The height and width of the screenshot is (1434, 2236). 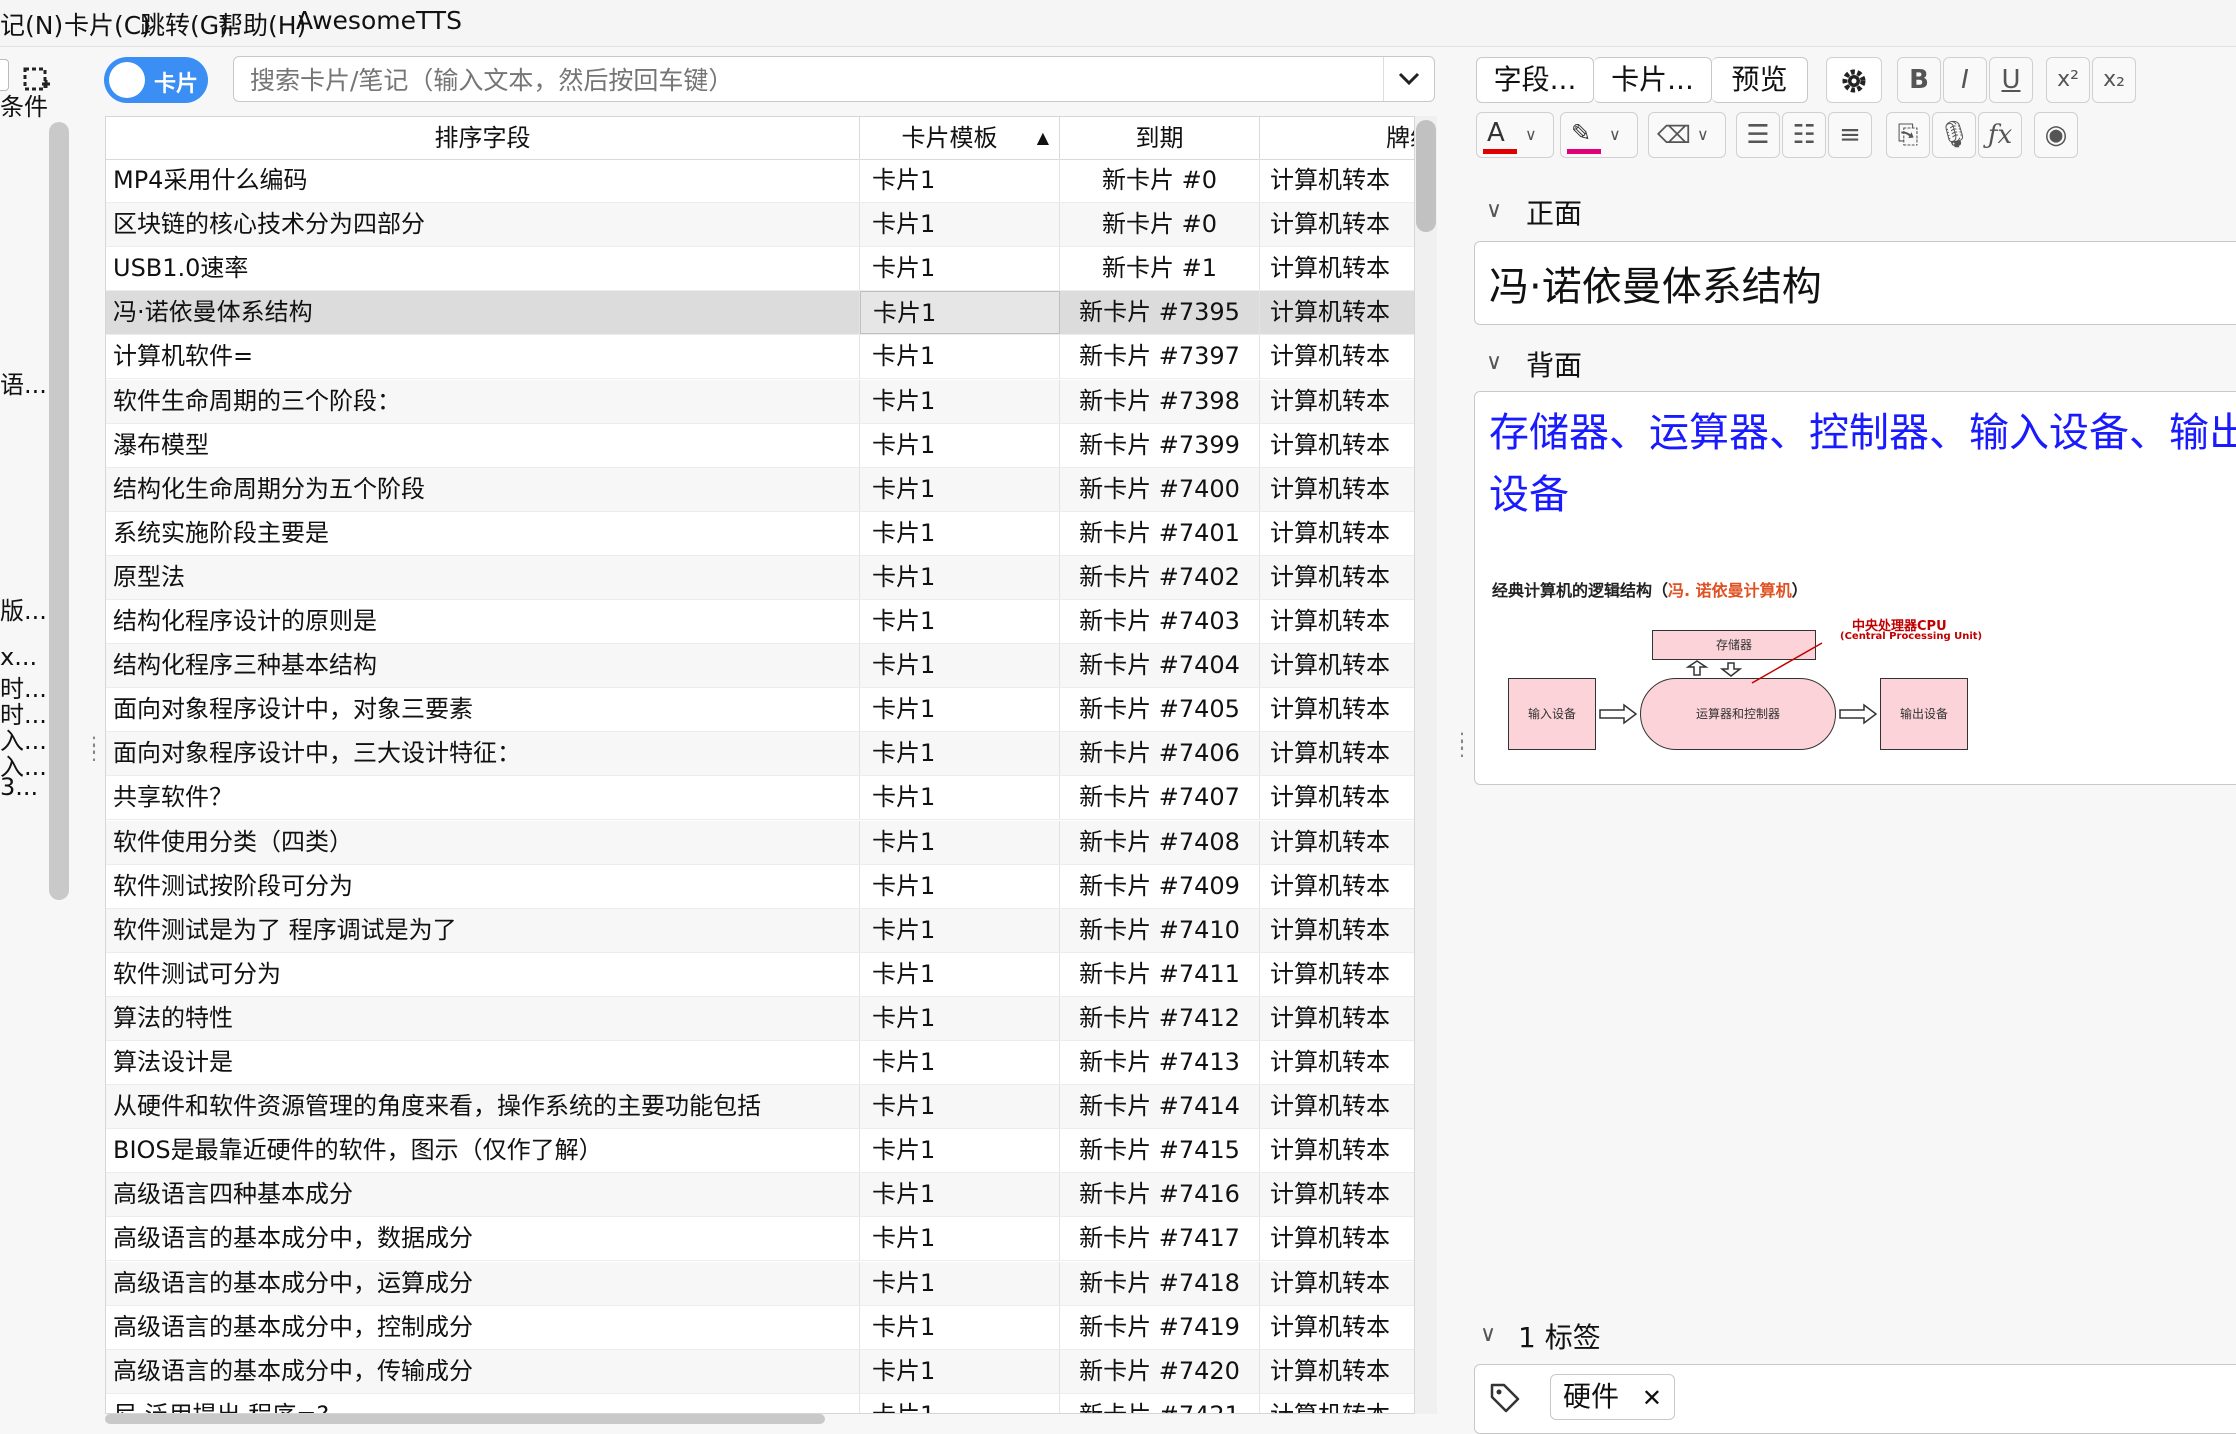 I want to click on table-row: BIOS是最靠近硬件的软件，图示（仅作了解） 卡片1 新卡片 #7415 计算机转本, so click(x=760, y=1151).